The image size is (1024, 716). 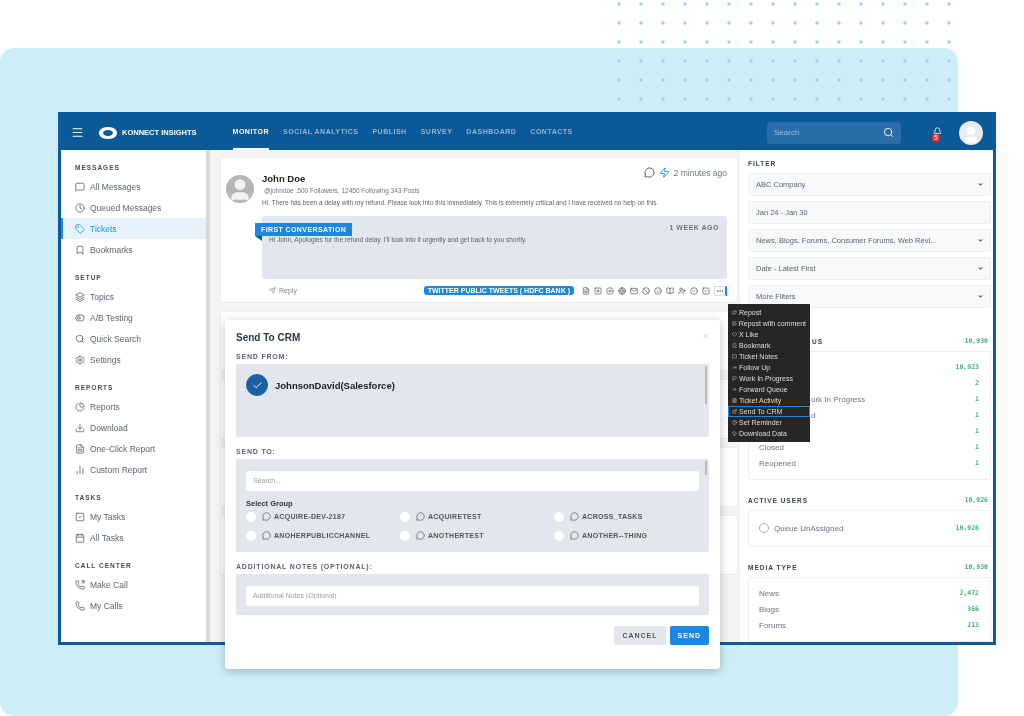 I want to click on phone-icon, so click(x=80, y=605).